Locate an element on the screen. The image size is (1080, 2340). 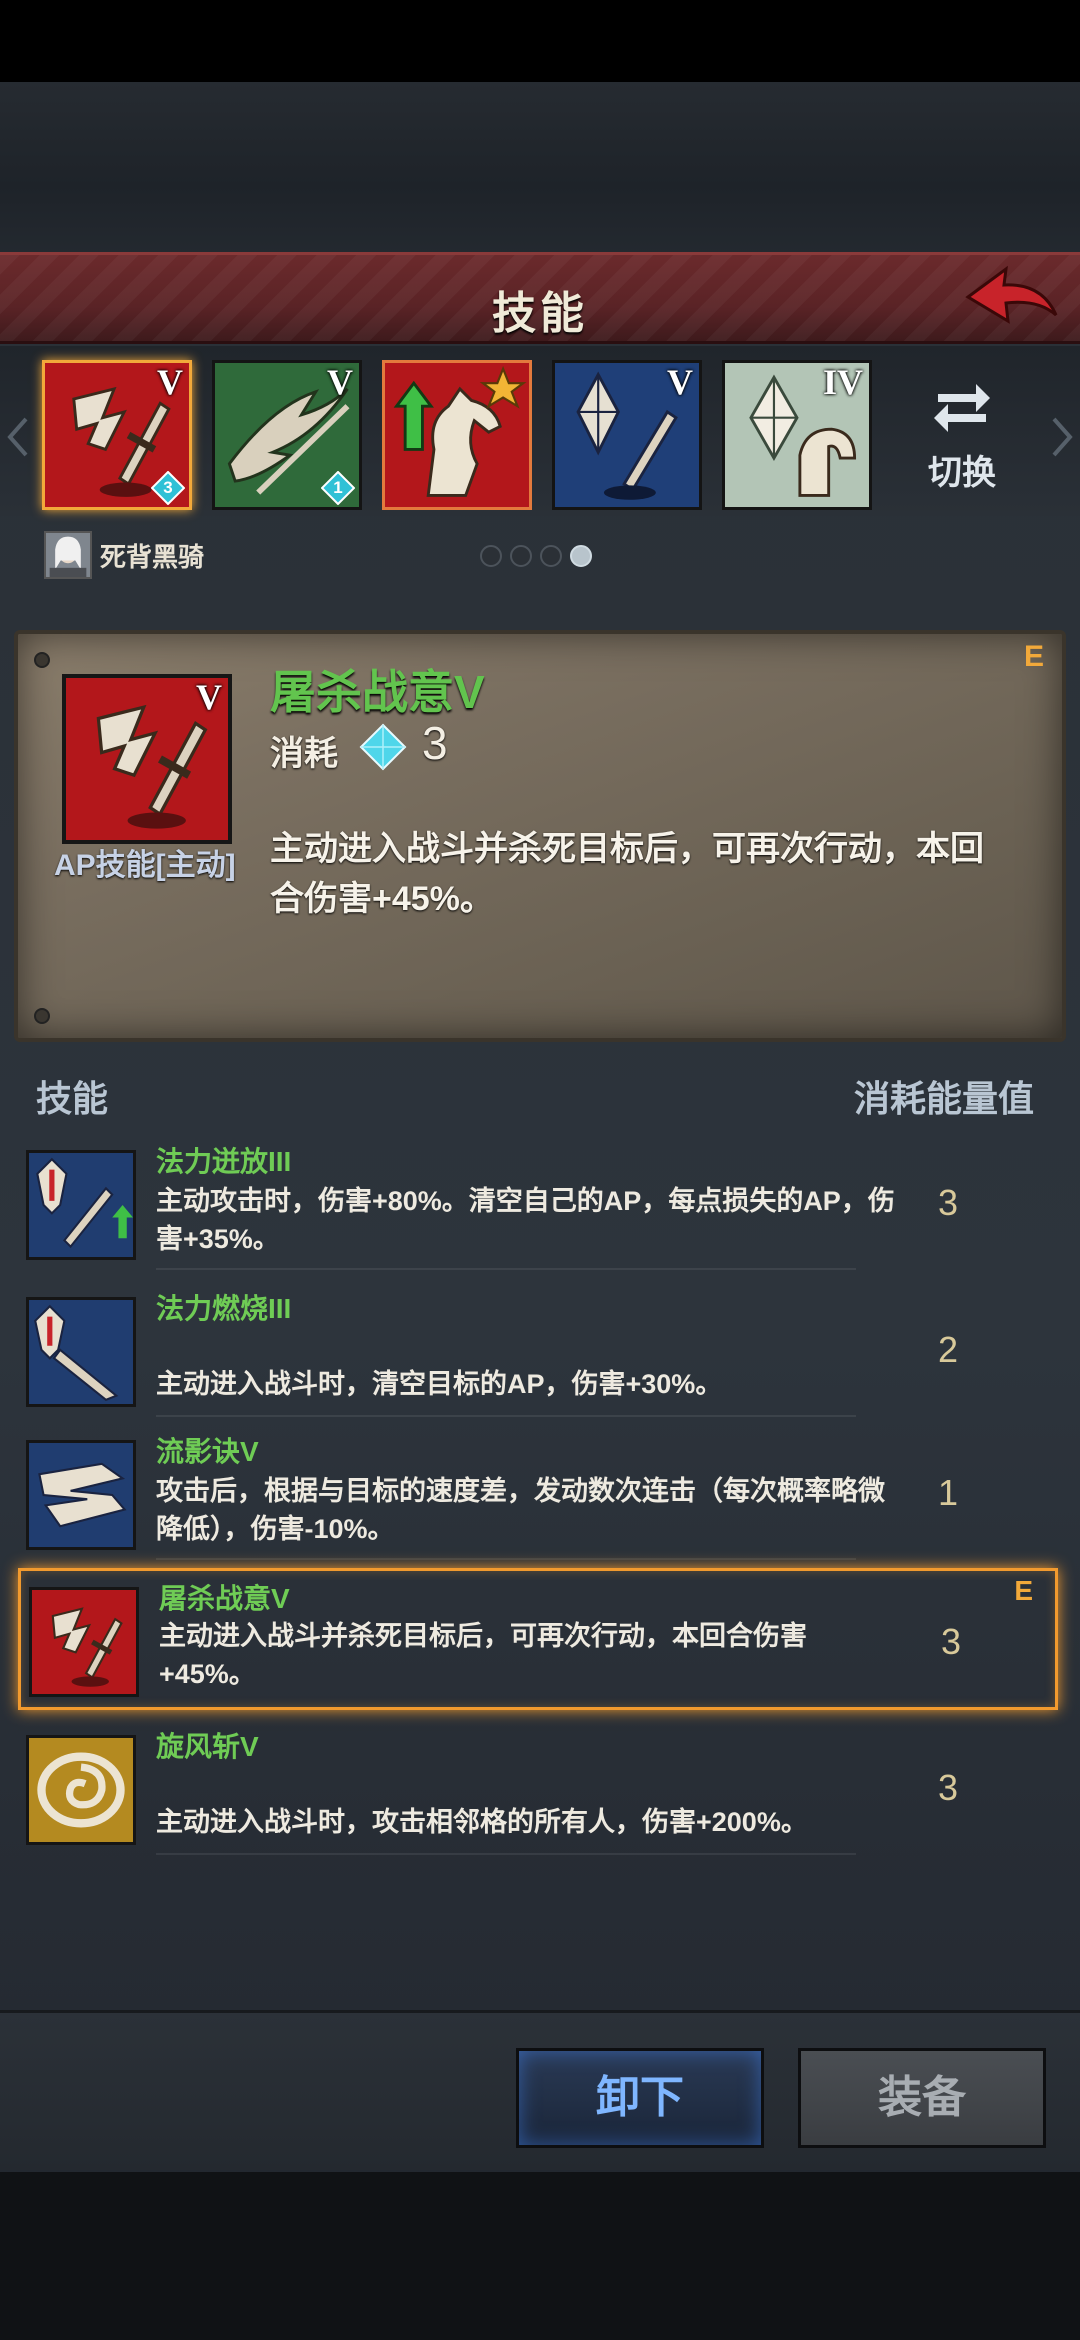
detail-skill-icon: V is located at coordinates (147, 759).